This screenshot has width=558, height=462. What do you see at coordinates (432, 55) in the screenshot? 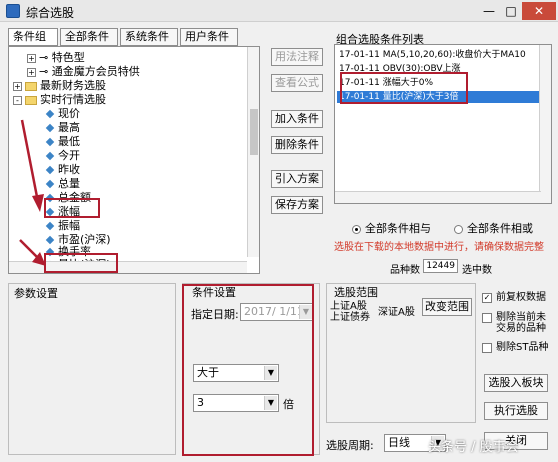
I see `condition-list-item: 17-01-11 MA(5,10,20,60):收盘价大于MA10` at bounding box center [432, 55].